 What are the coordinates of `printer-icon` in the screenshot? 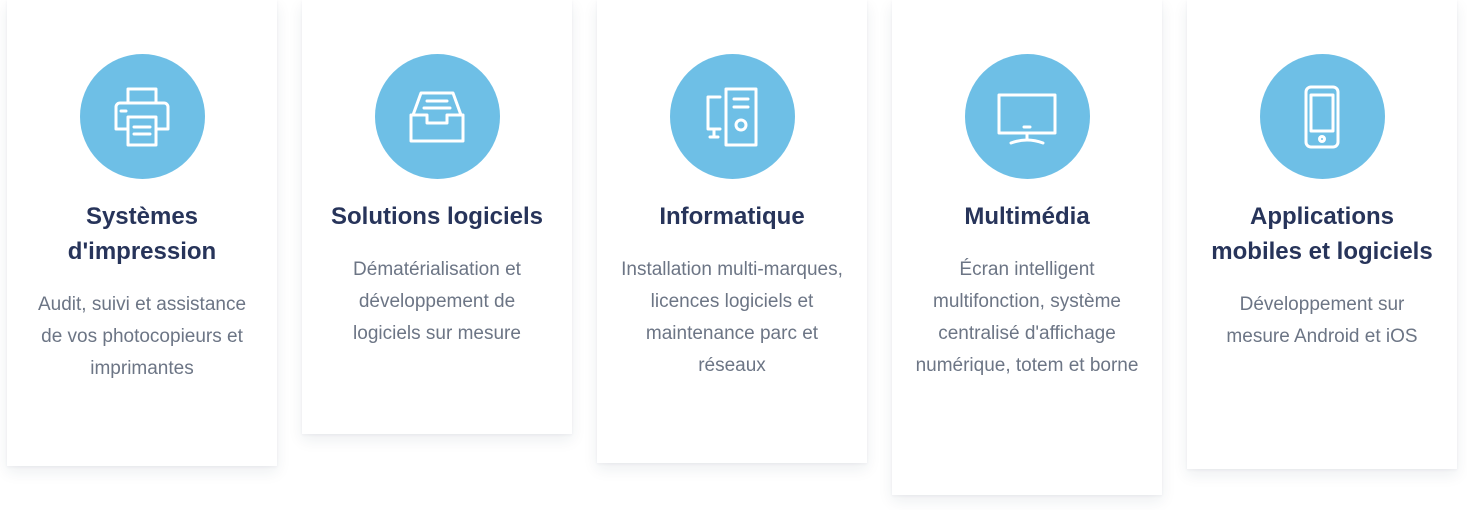 It's located at (142, 116).